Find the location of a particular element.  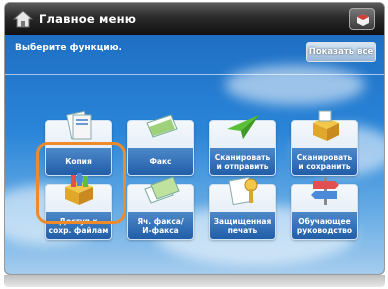

secure-print-icon is located at coordinates (242, 191).